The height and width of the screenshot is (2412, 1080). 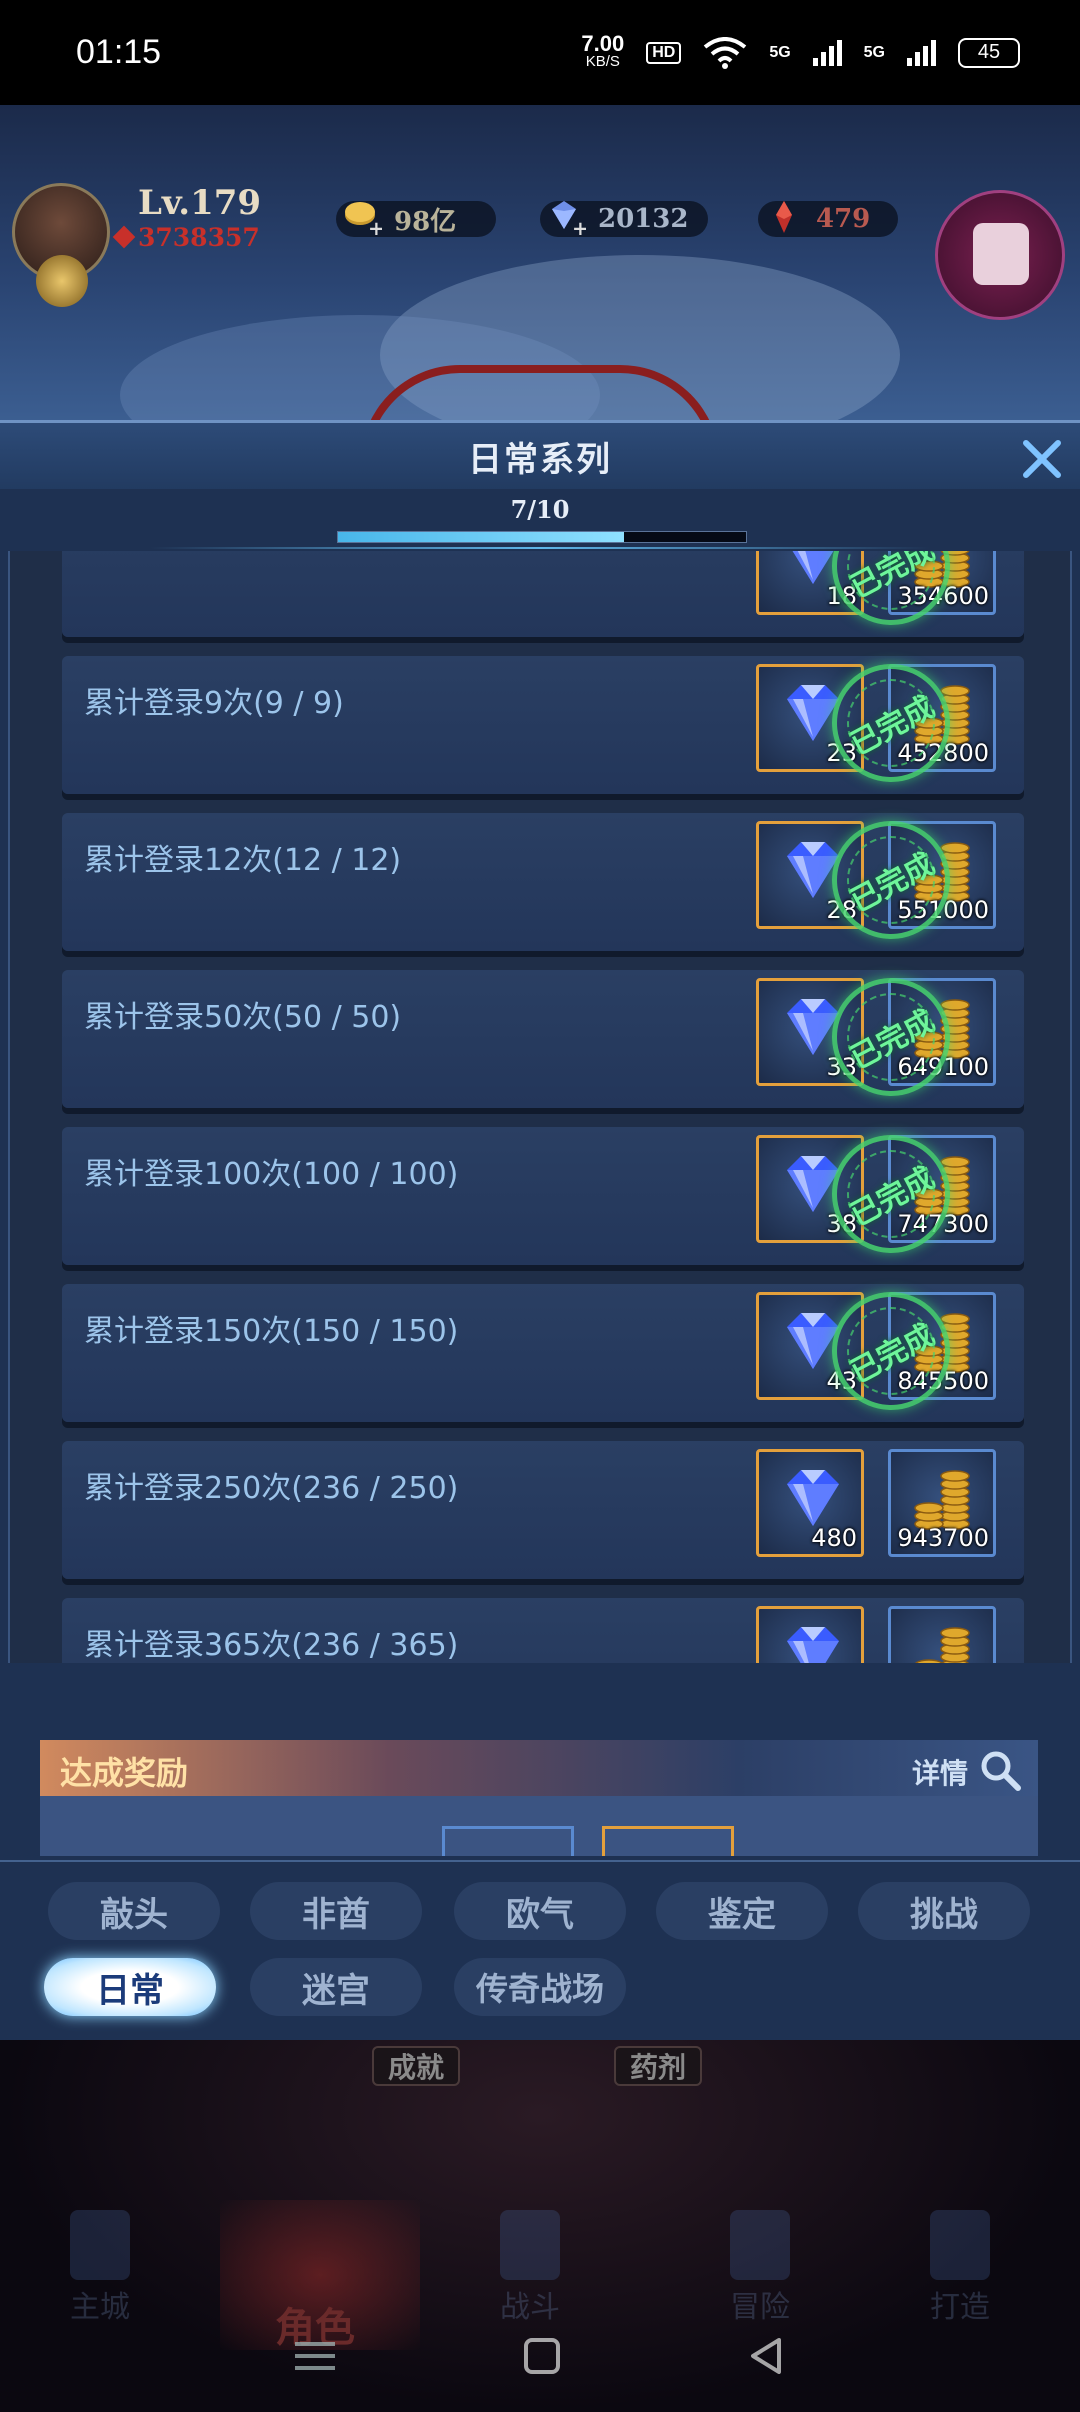 What do you see at coordinates (943, 1224) in the screenshot?
I see `coin-amount: 747300` at bounding box center [943, 1224].